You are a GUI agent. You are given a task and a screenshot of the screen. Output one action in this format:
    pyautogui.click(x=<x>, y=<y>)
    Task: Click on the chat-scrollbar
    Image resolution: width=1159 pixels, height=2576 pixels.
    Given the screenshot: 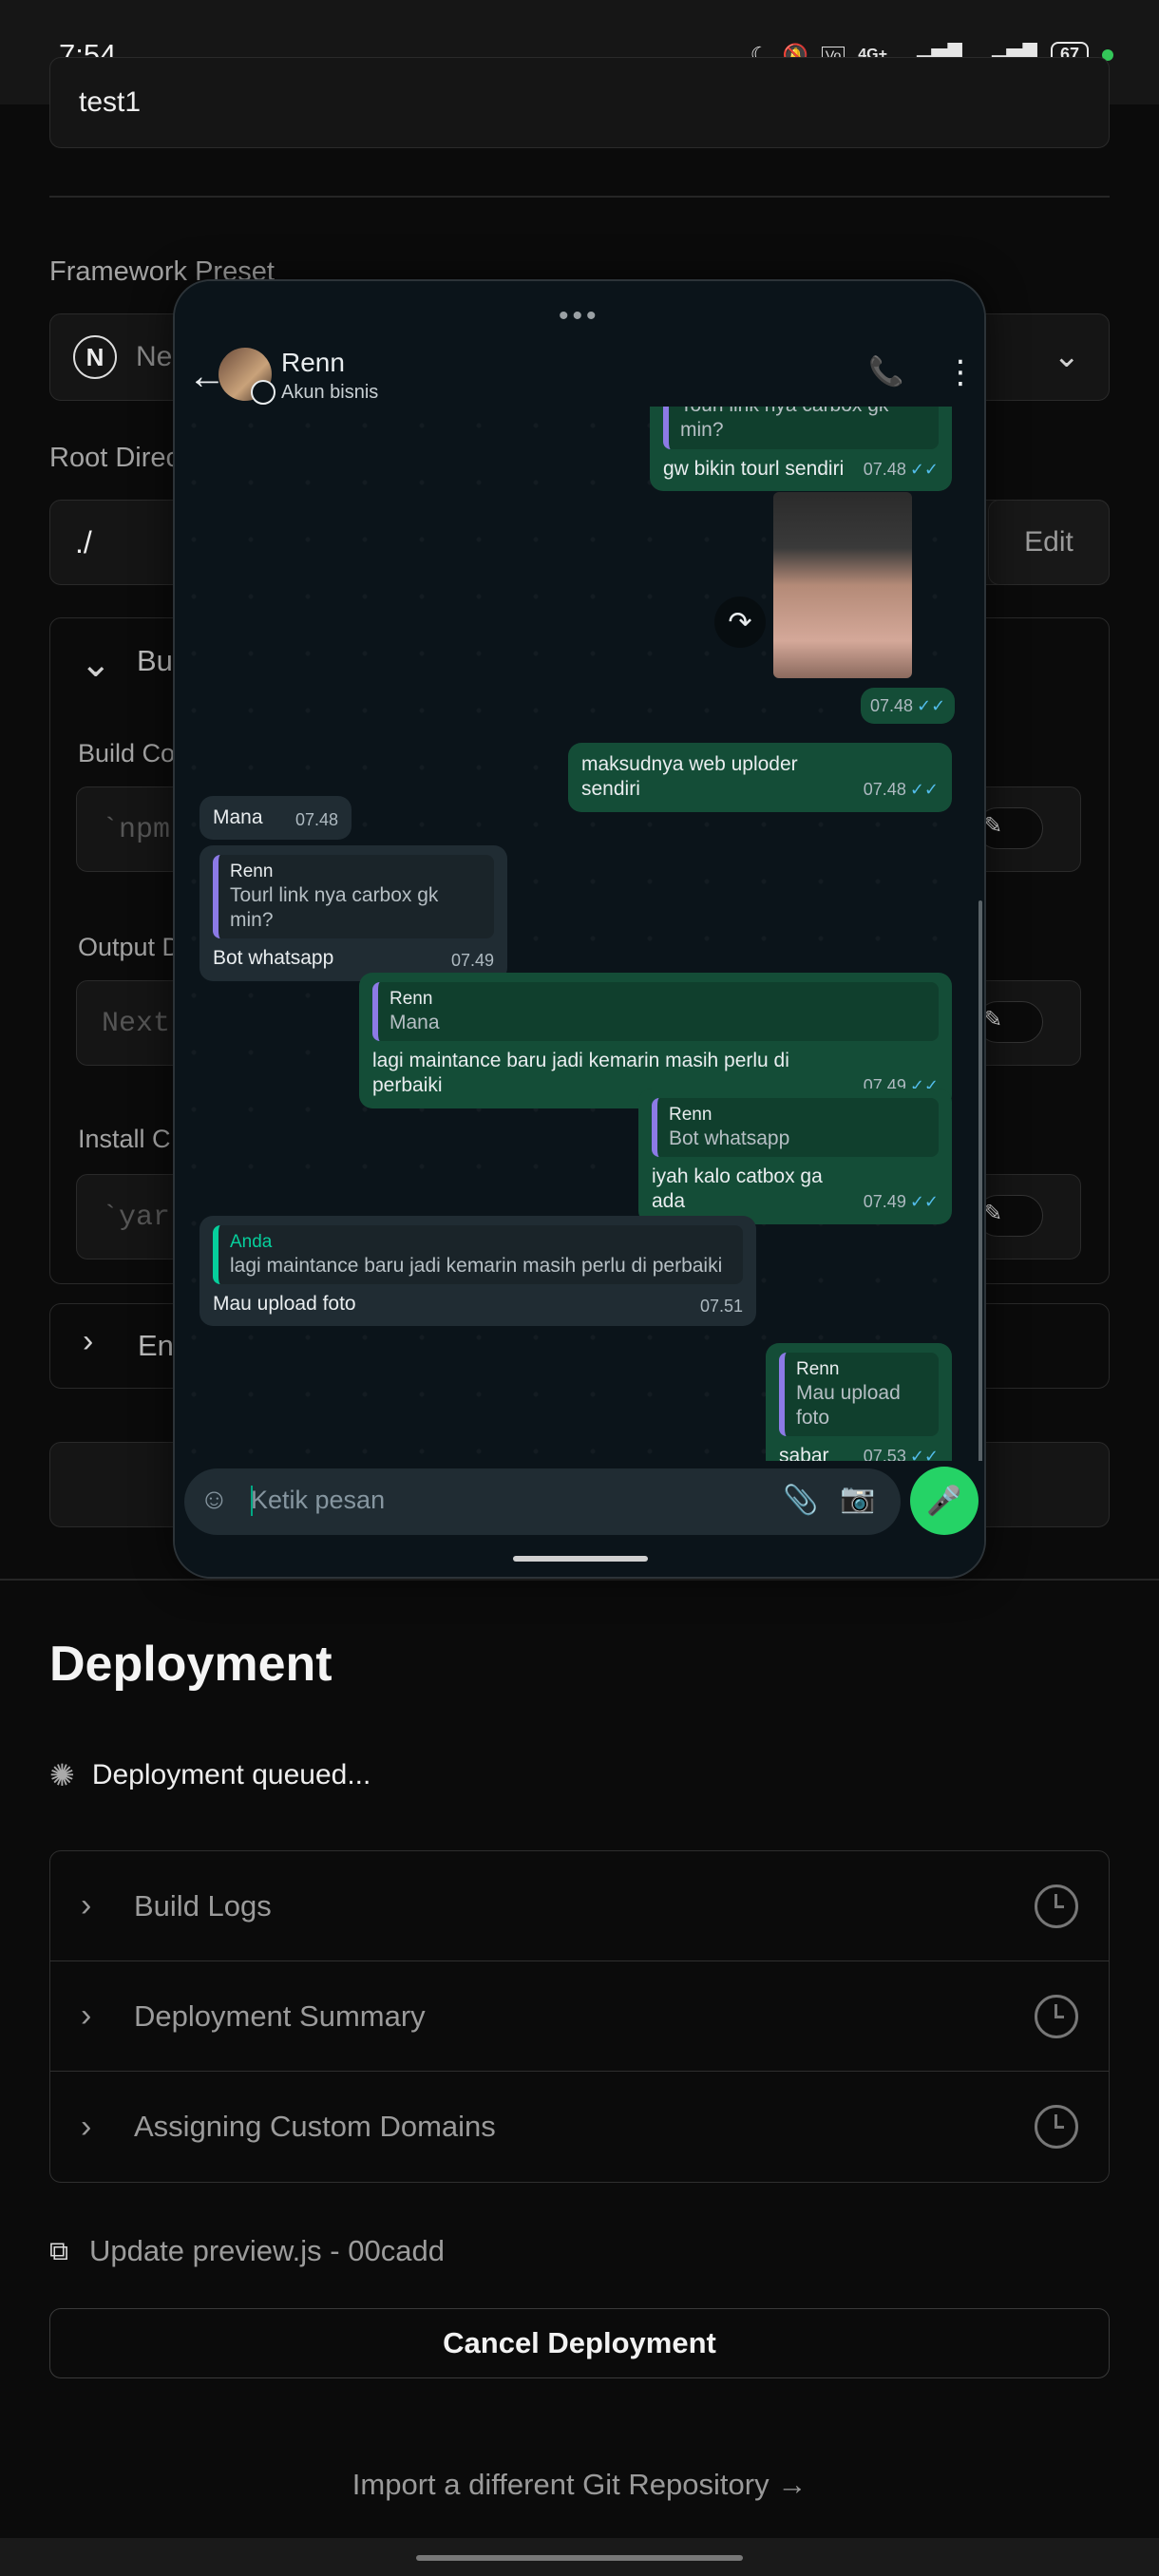 What is the action you would take?
    pyautogui.click(x=980, y=1180)
    